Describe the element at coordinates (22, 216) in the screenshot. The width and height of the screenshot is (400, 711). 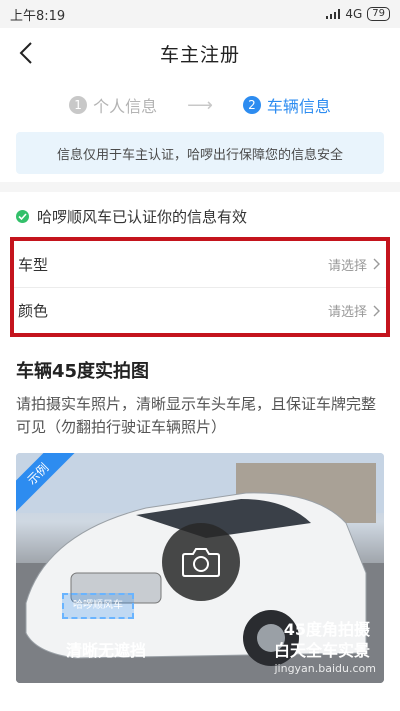
I see `check-icon` at that location.